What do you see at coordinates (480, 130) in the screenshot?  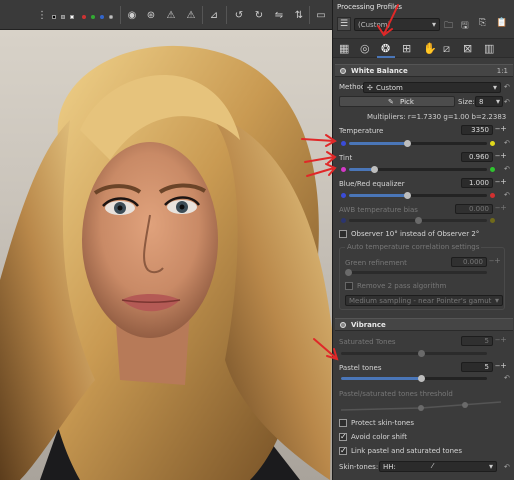 I see `temperature-value: 3350` at bounding box center [480, 130].